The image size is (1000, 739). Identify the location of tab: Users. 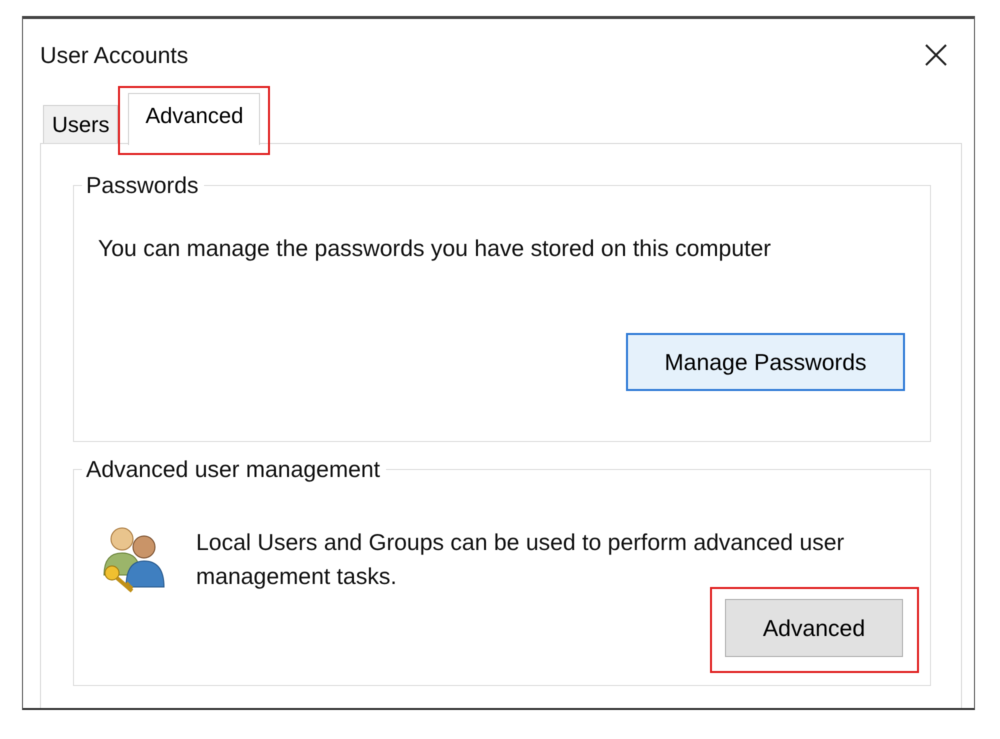
(80, 124).